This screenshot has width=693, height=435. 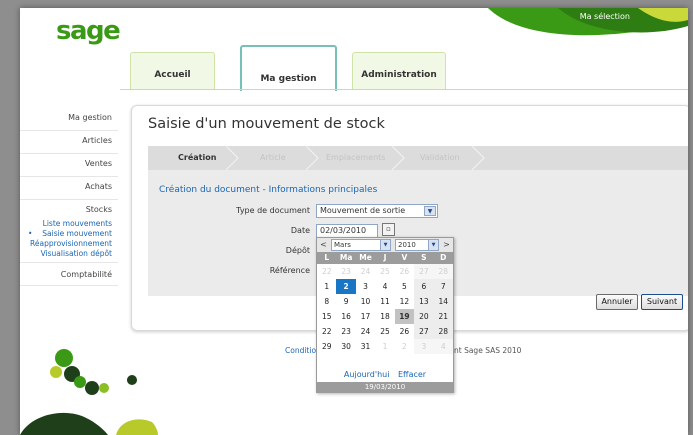 I want to click on weekday-label: D, so click(x=443, y=257).